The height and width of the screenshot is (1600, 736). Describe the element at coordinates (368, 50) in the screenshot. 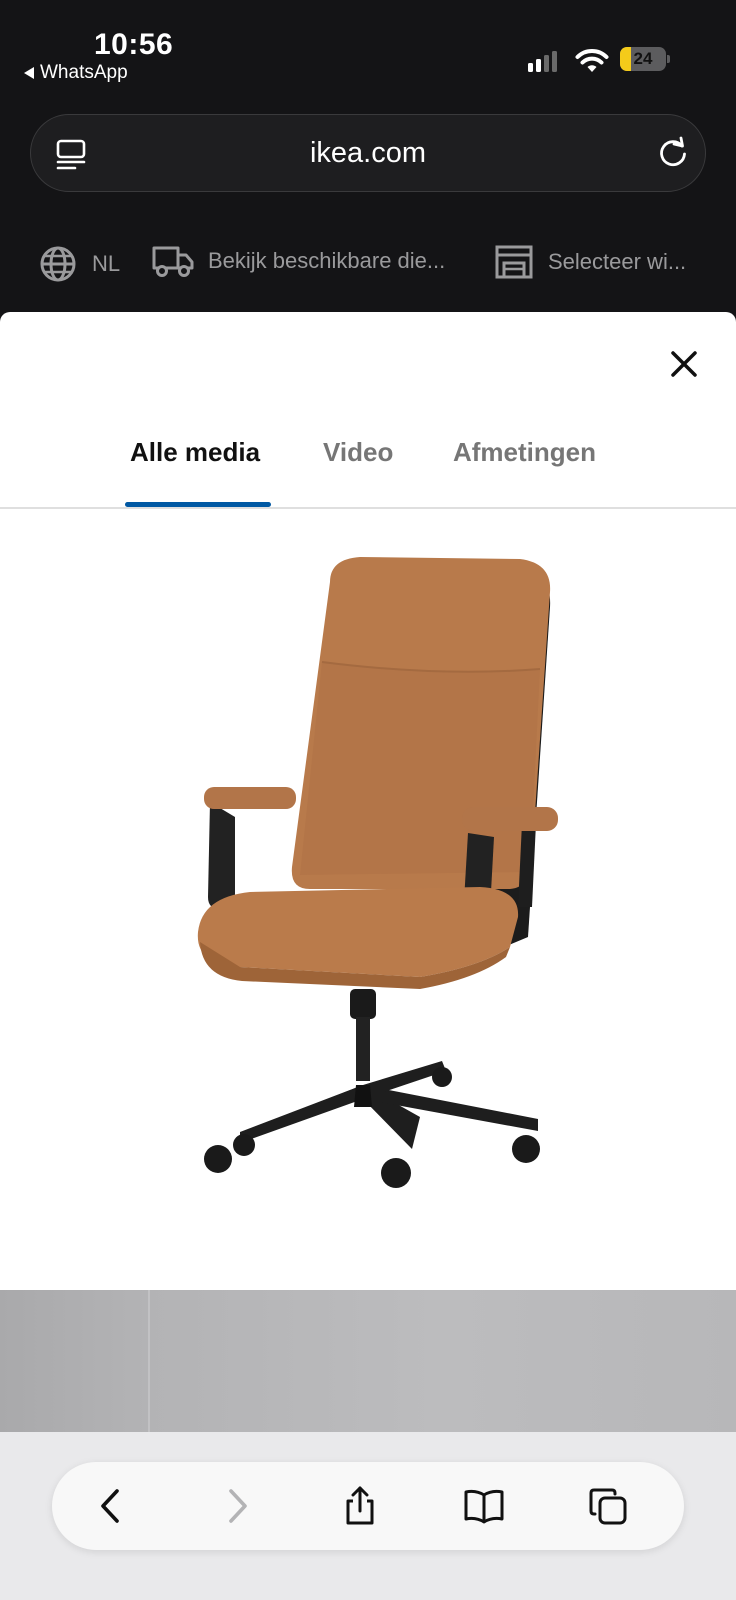

I see `status-bar: 10:56 WhatsApp 24` at that location.